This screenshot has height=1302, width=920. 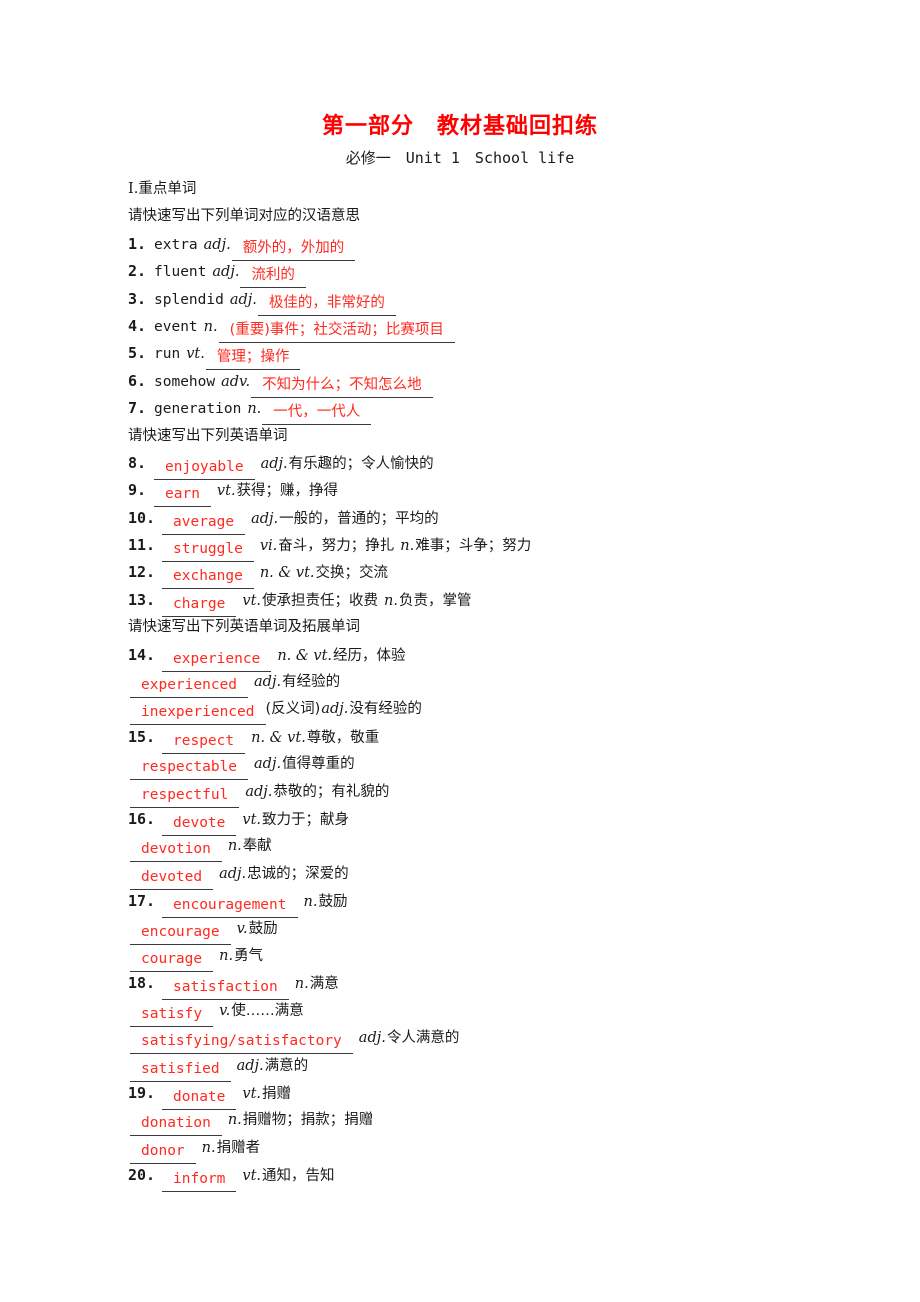 I want to click on part-of-speech: n. & vt., so click(x=278, y=737).